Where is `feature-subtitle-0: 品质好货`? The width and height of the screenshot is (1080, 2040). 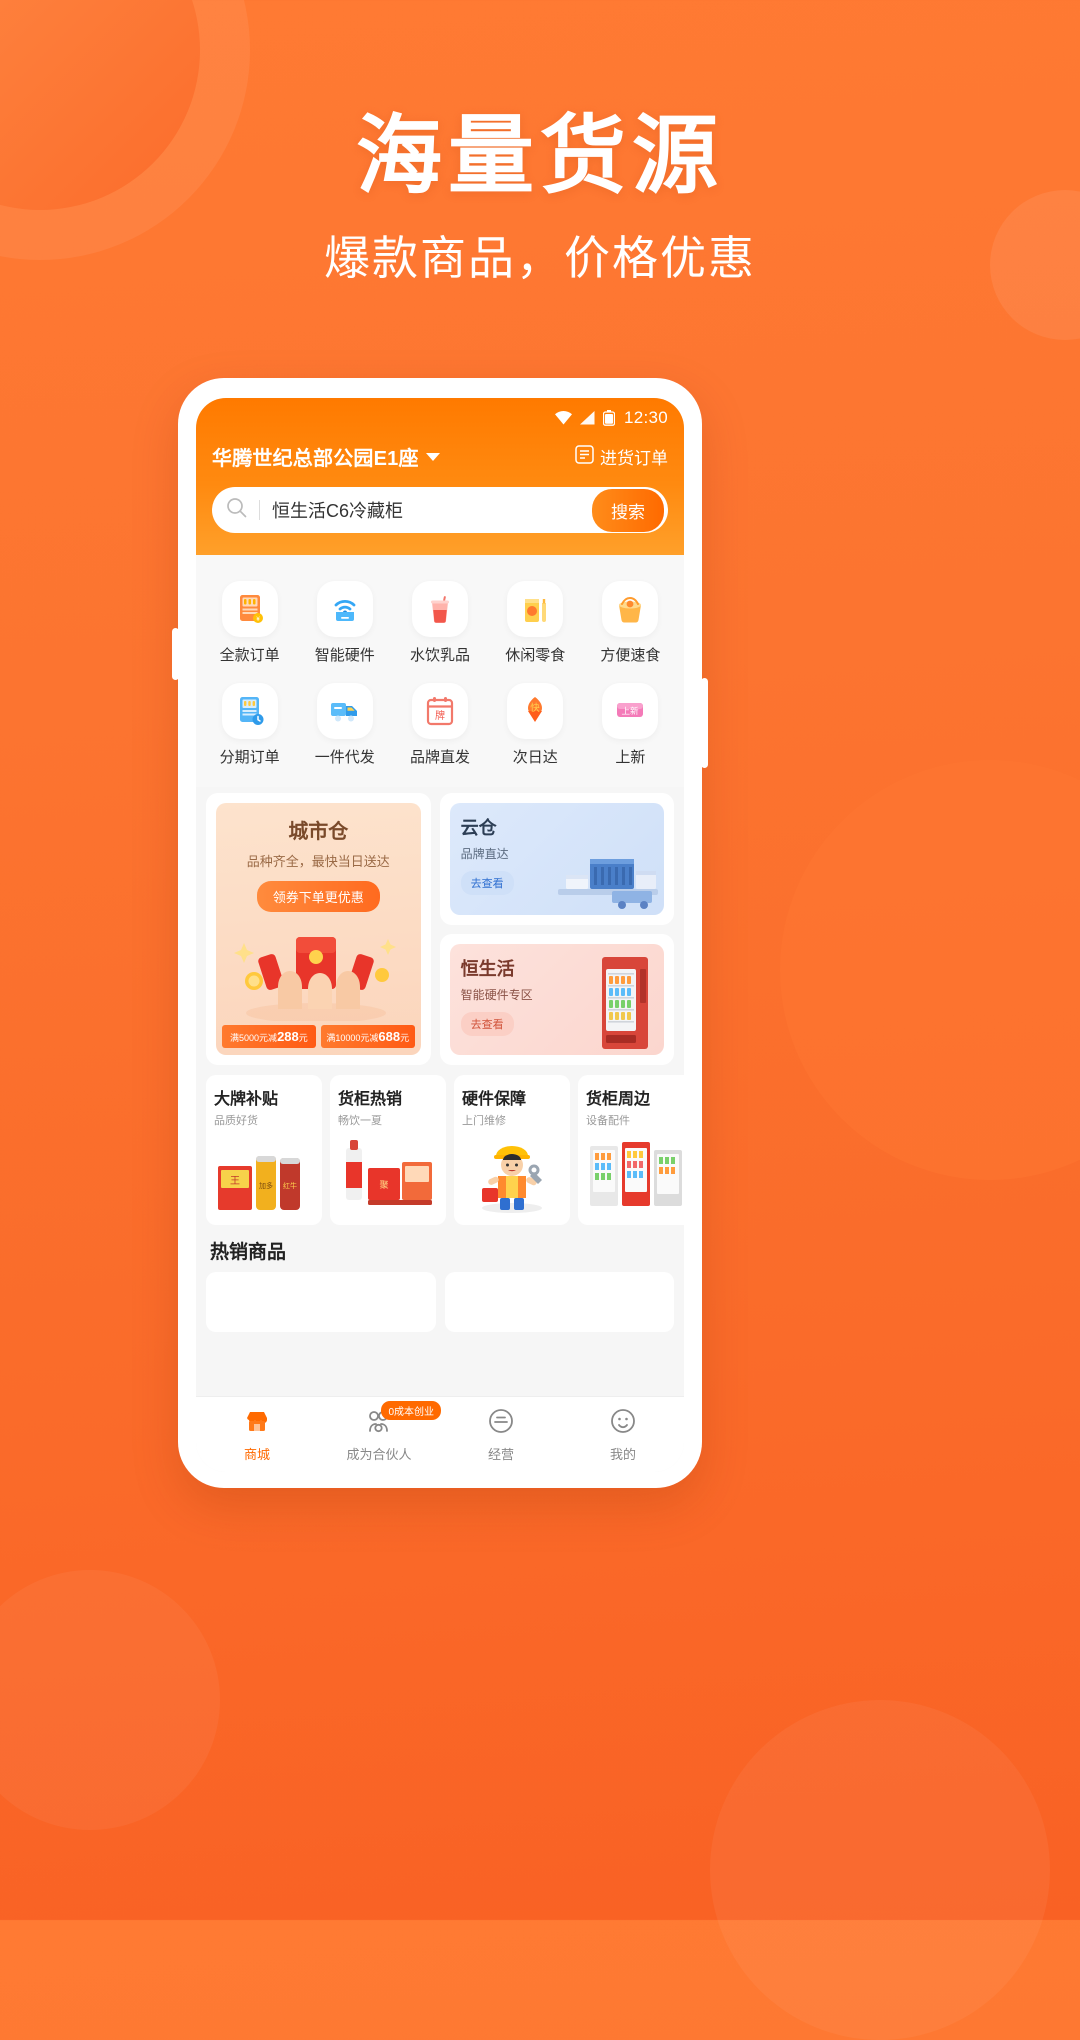
feature-subtitle-0: 品质好货 is located at coordinates (236, 1121).